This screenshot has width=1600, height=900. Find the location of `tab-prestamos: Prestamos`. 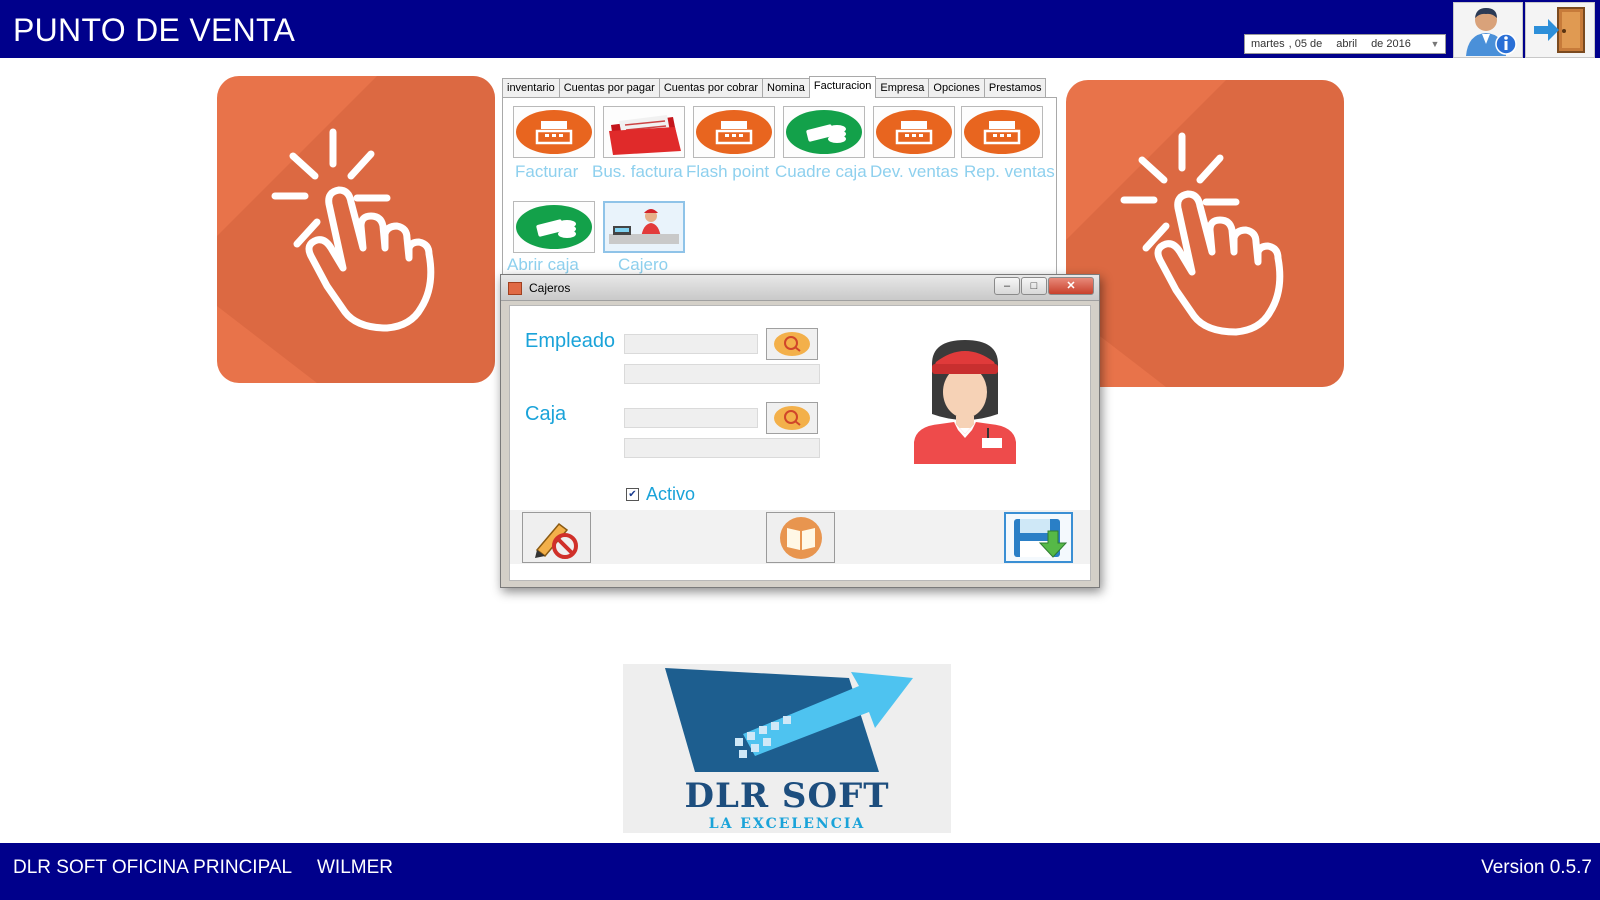

tab-prestamos: Prestamos is located at coordinates (1015, 88).